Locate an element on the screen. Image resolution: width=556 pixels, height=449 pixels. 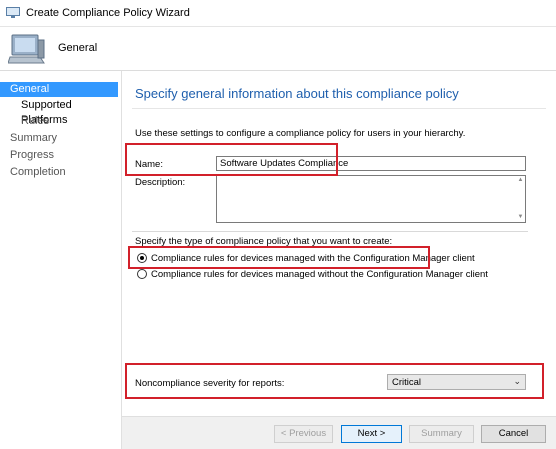
summary-button: Summary is located at coordinates (441, 434).